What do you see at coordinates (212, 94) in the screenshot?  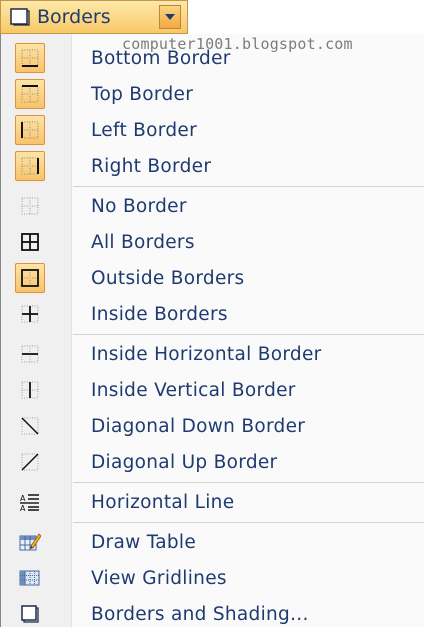 I see `menu-item-top-border: Top Border` at bounding box center [212, 94].